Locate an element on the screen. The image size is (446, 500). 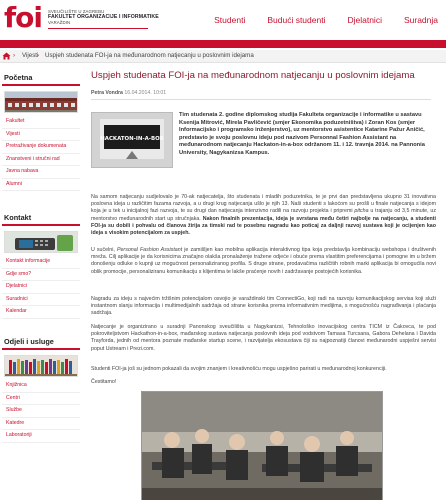
sidebar-item-kalendar: Kalendar is located at coordinates (41, 312).